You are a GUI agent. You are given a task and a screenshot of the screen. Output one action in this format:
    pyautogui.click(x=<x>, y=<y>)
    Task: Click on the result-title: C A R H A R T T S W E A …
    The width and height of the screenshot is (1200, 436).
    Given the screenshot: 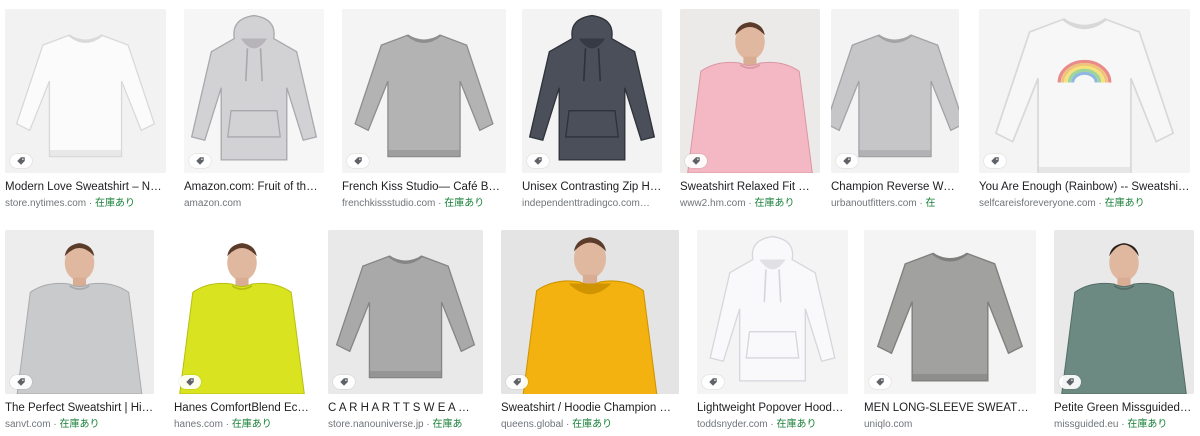 What is the action you would take?
    pyautogui.click(x=405, y=408)
    